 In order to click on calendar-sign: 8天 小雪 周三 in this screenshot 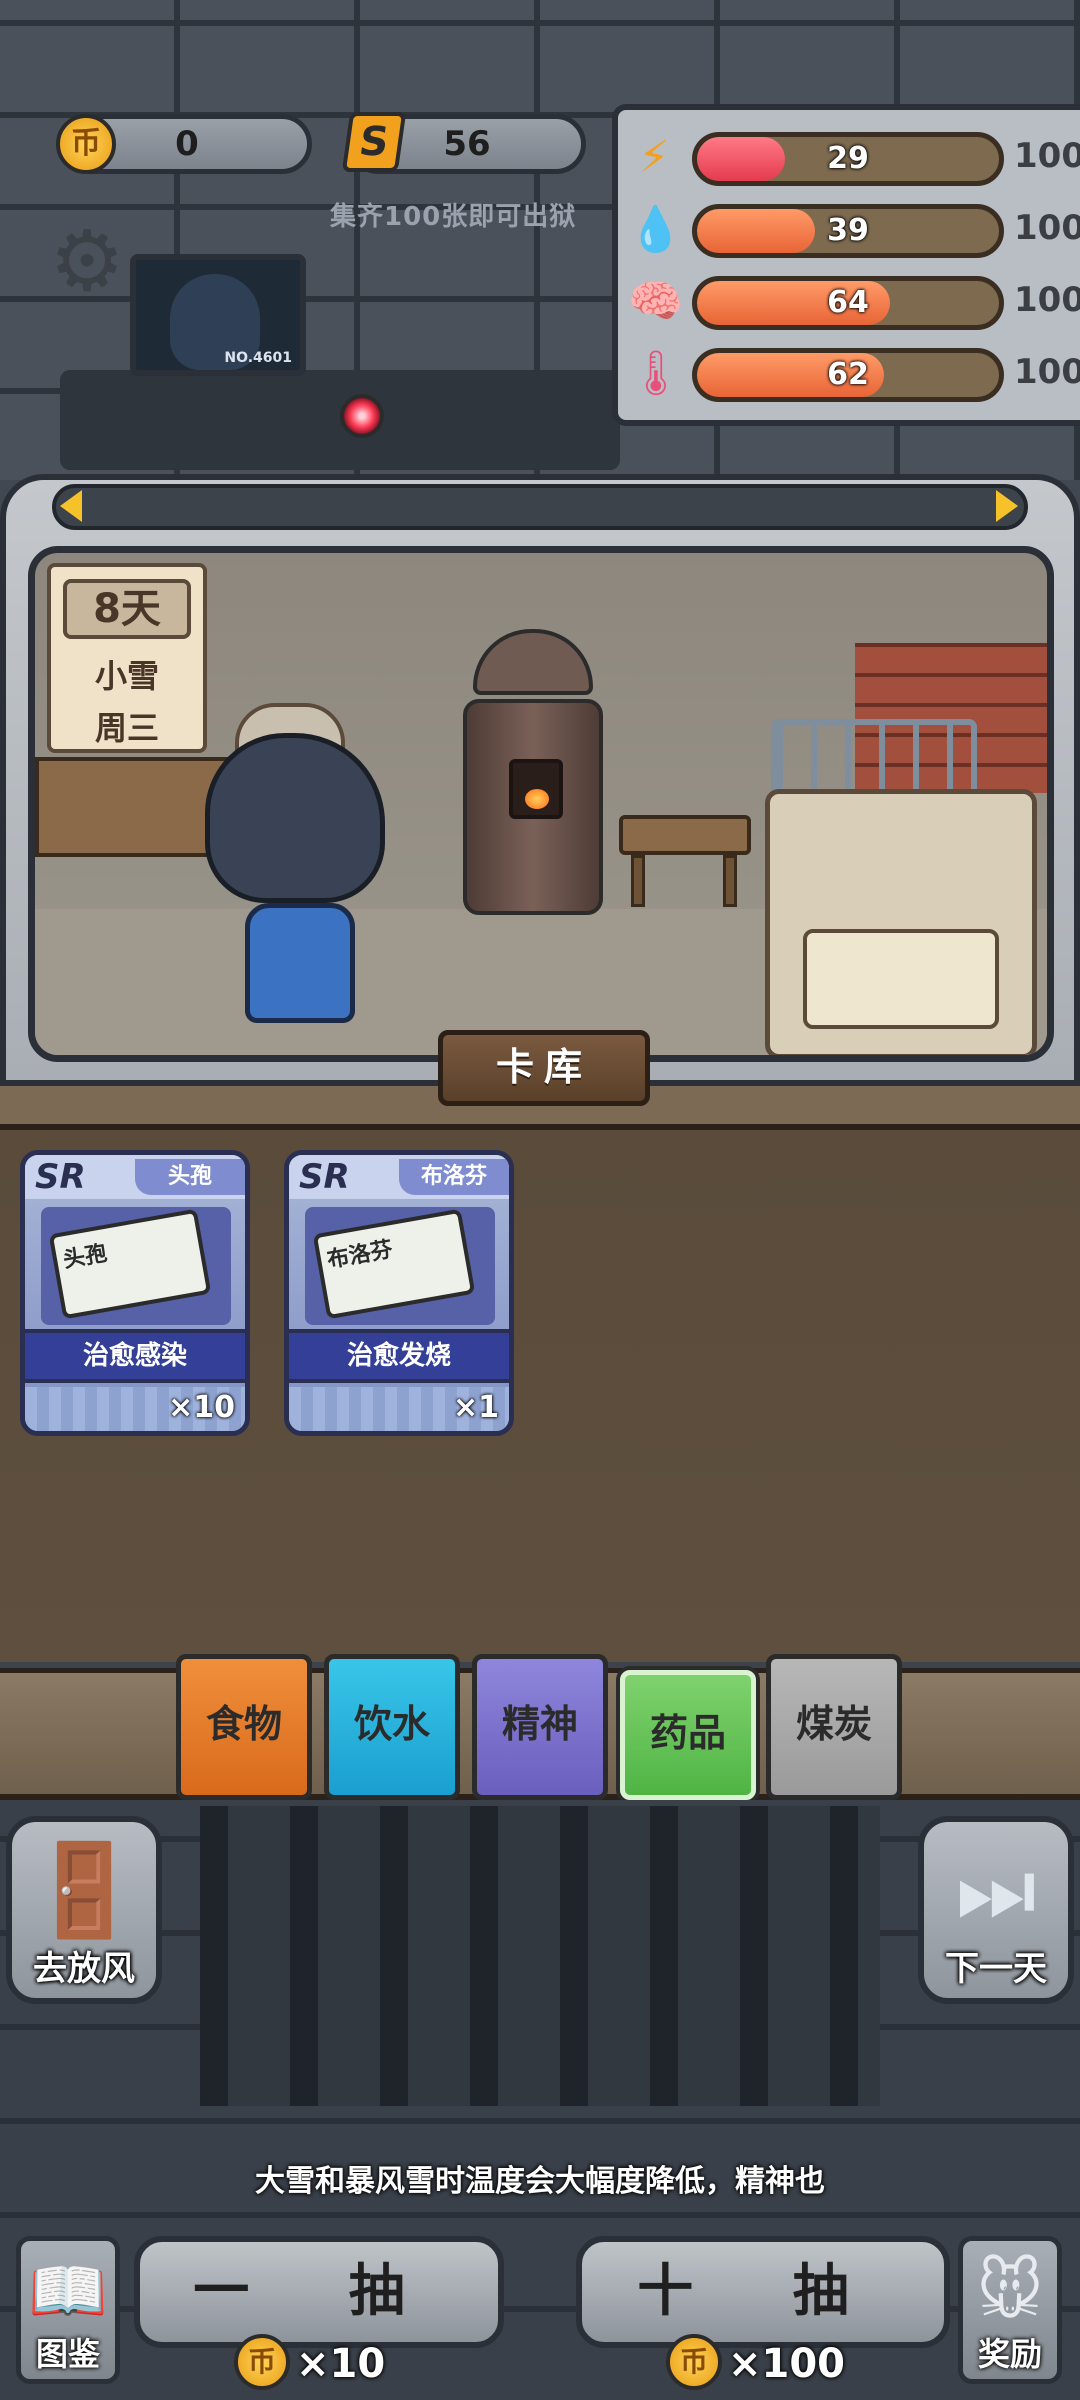, I will do `click(127, 658)`.